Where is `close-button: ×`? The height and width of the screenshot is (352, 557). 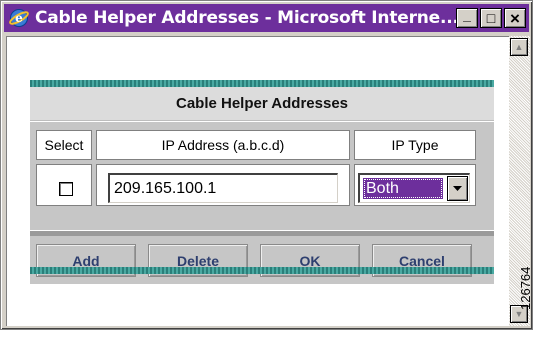
close-button: × is located at coordinates (515, 18).